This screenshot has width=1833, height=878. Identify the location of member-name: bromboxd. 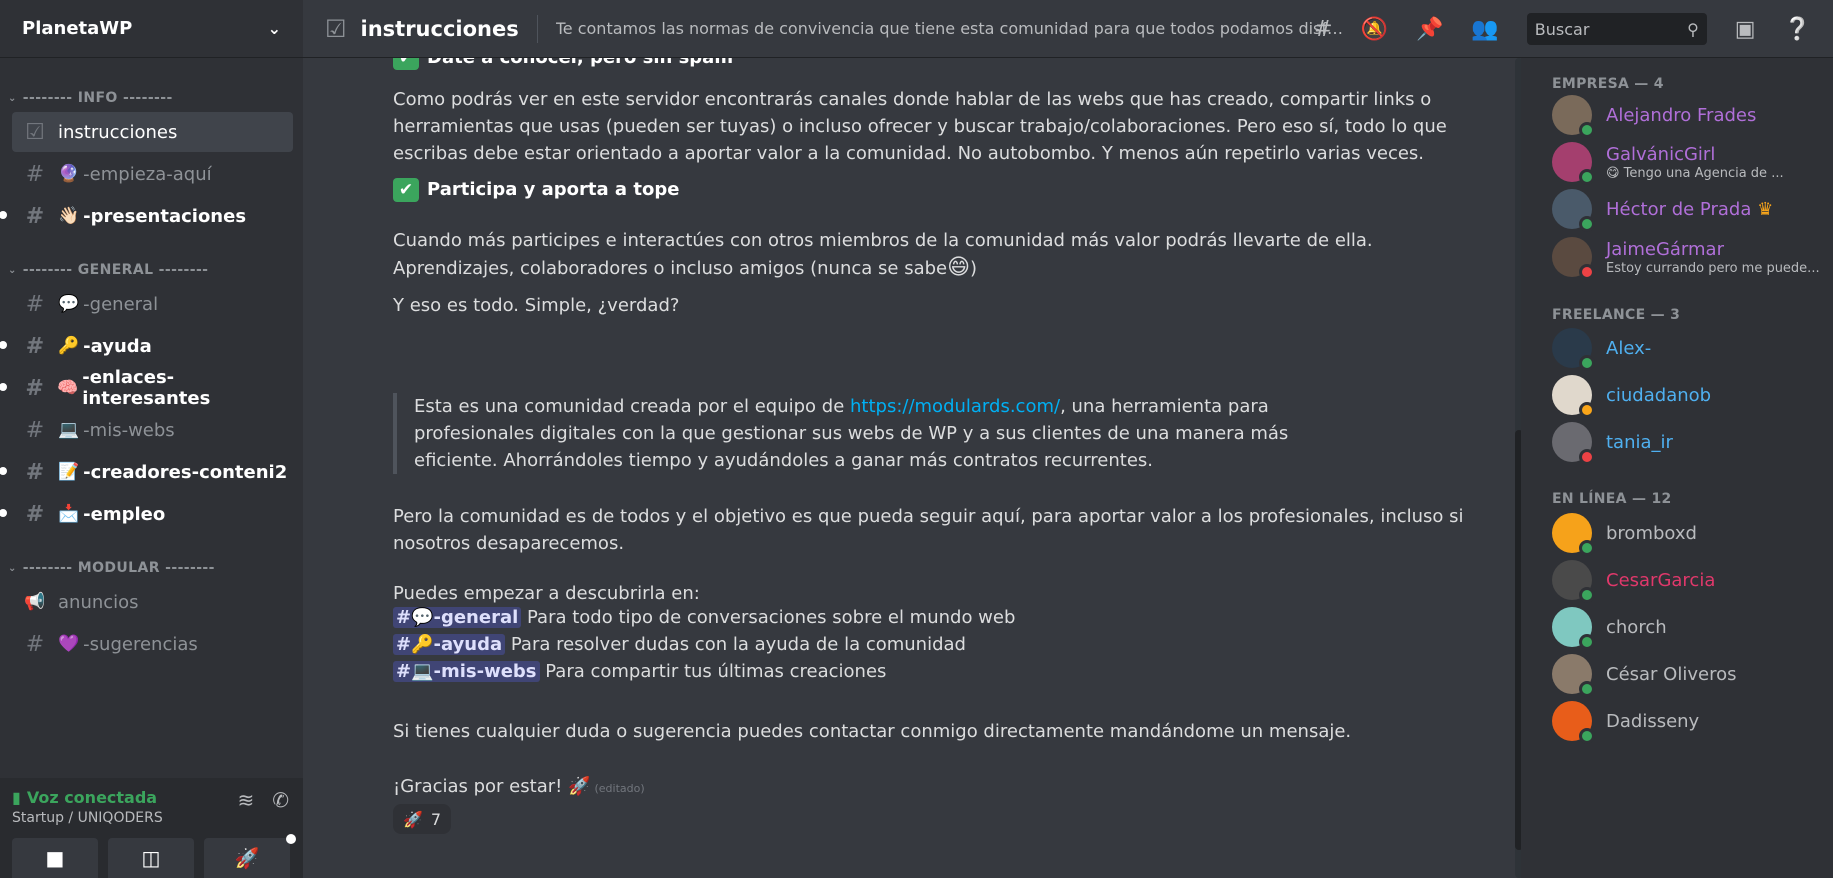
(1651, 533).